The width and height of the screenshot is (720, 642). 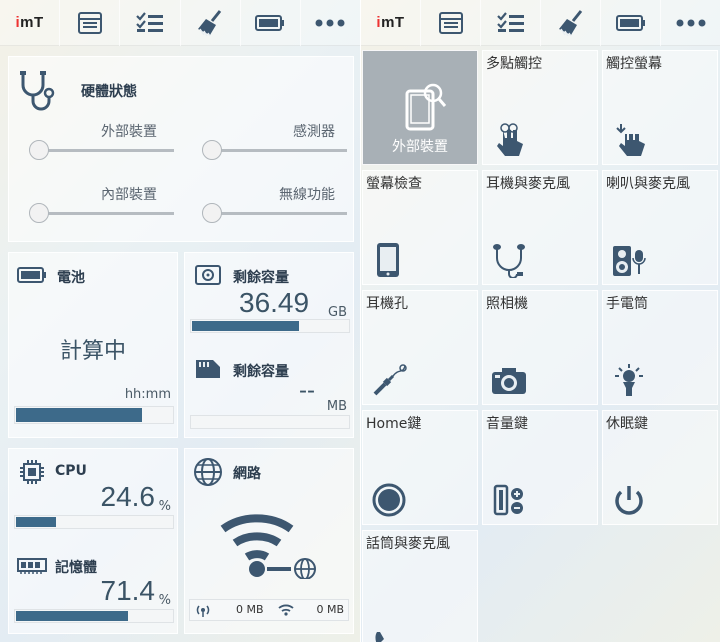 I want to click on battery-time-unit: hh:mm, so click(x=147, y=394).